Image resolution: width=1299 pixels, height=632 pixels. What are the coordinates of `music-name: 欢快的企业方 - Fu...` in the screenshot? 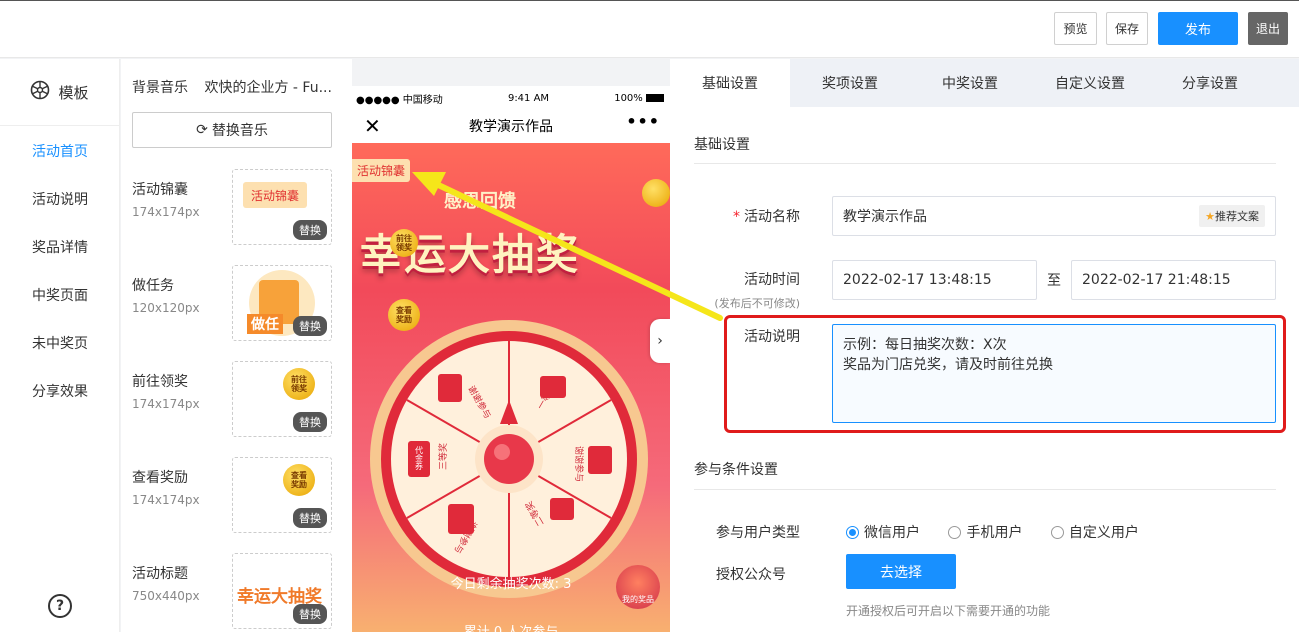 It's located at (268, 88).